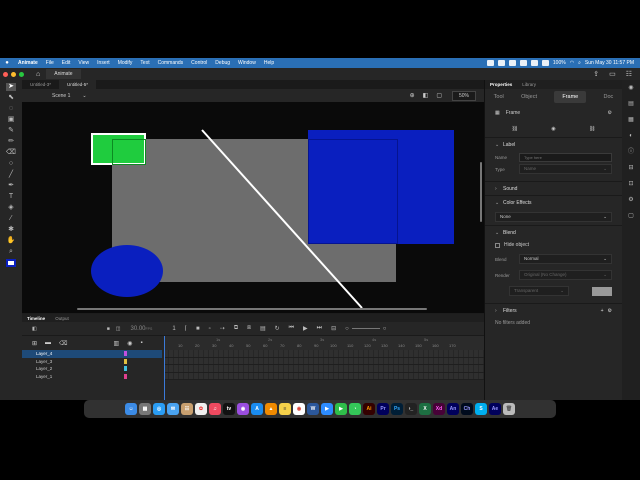  Describe the element at coordinates (341, 409) in the screenshot. I see `facetime-icon: ▶` at that location.